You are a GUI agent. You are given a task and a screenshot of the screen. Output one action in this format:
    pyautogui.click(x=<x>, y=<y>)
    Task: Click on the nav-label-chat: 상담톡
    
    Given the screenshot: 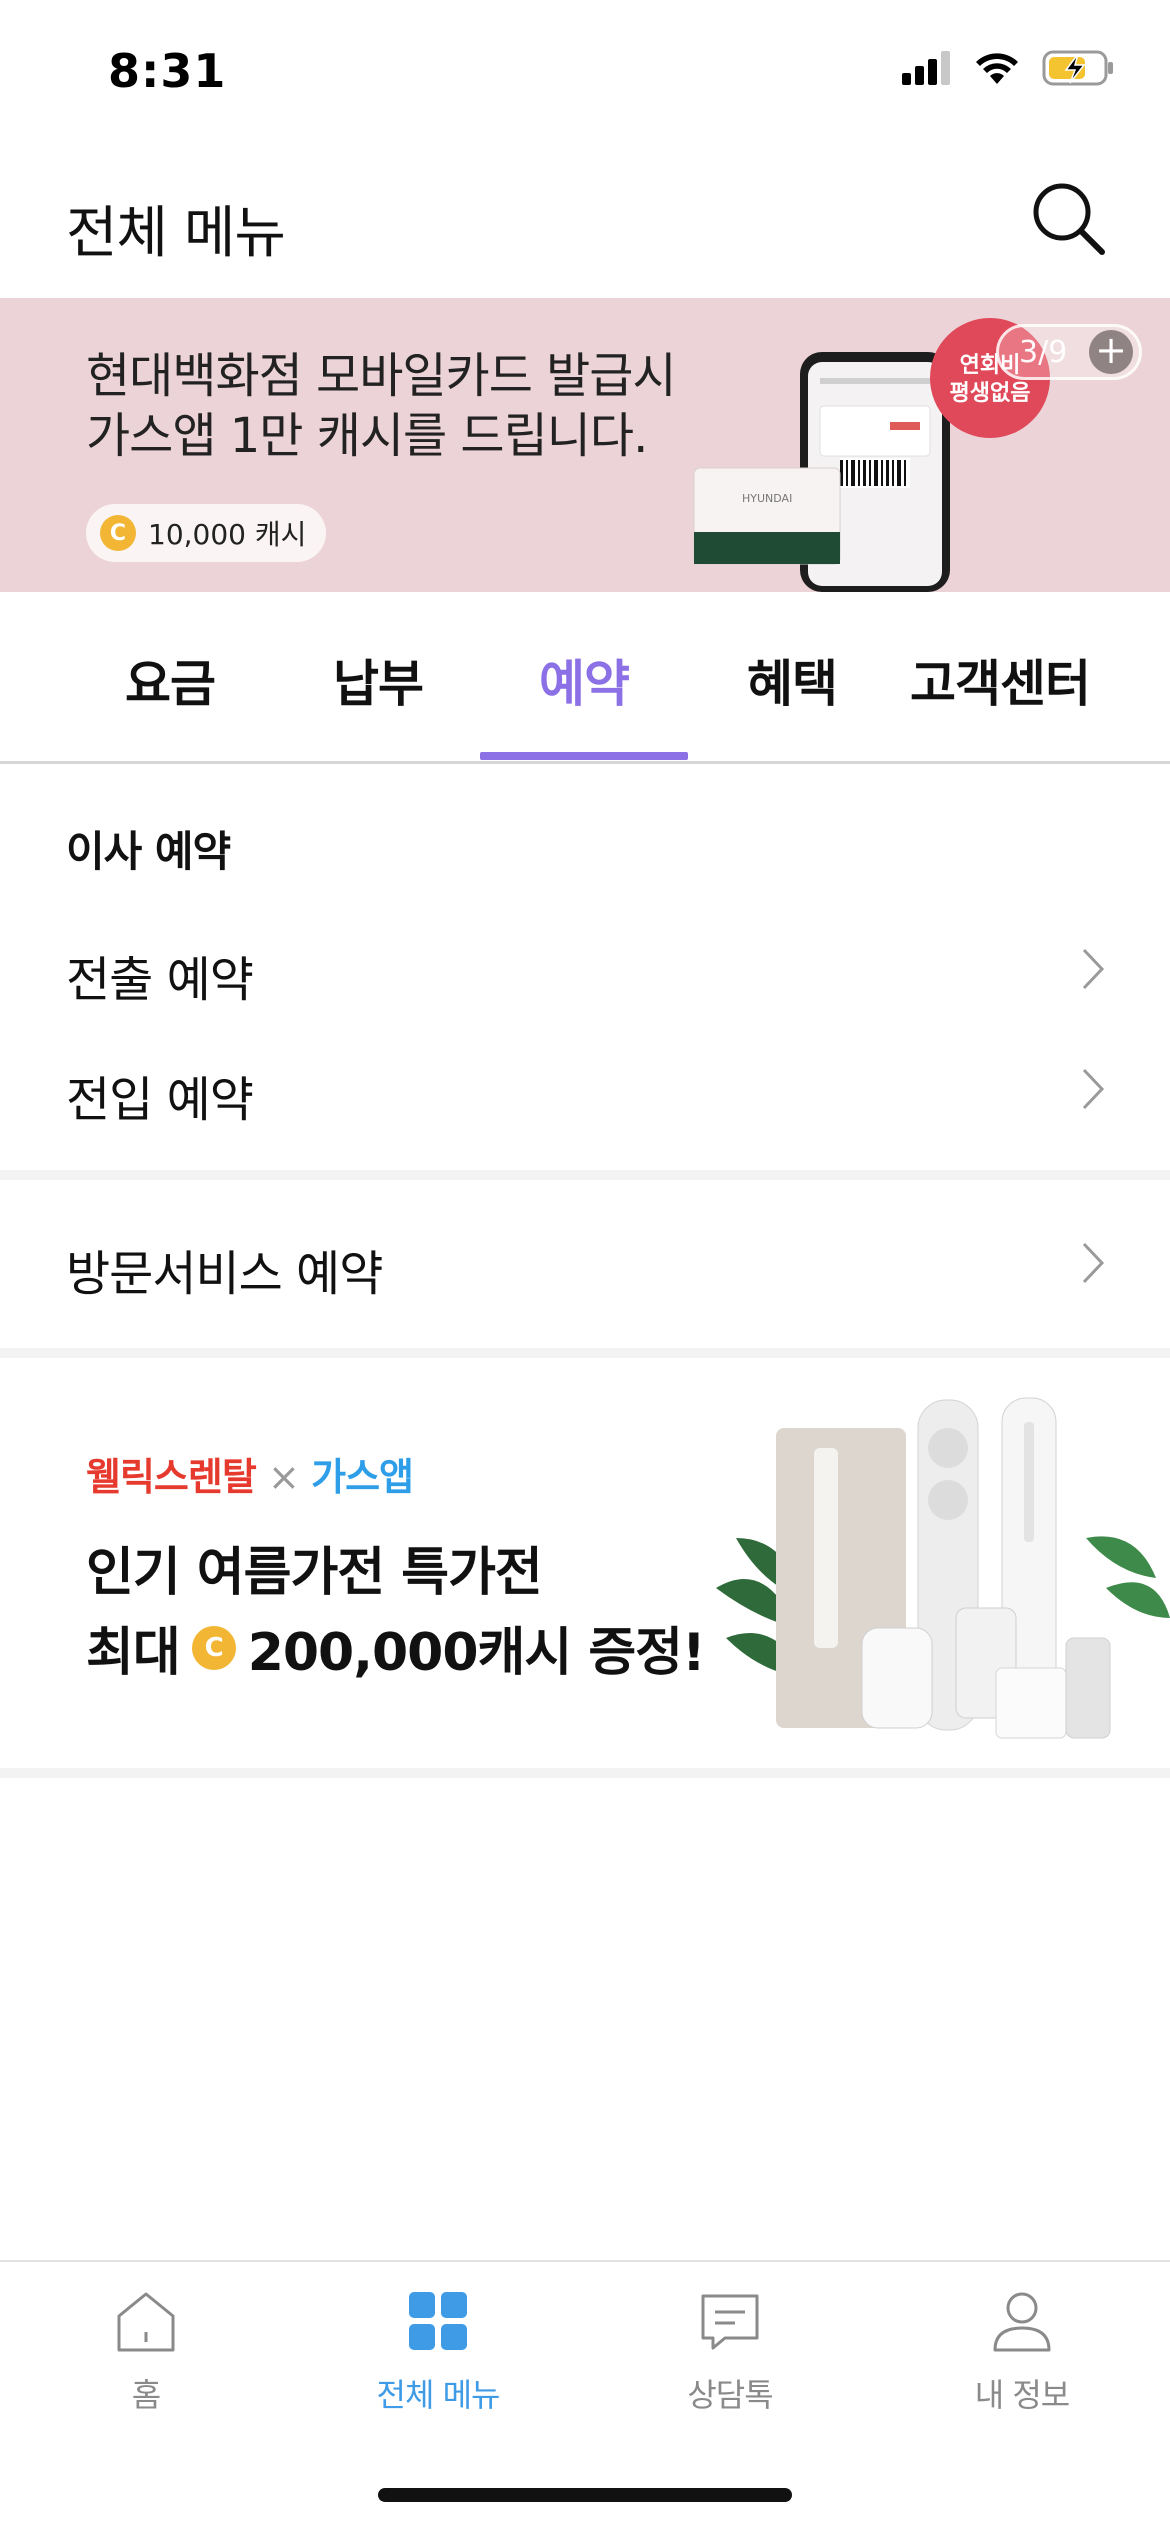 What is the action you would take?
    pyautogui.click(x=730, y=2395)
    